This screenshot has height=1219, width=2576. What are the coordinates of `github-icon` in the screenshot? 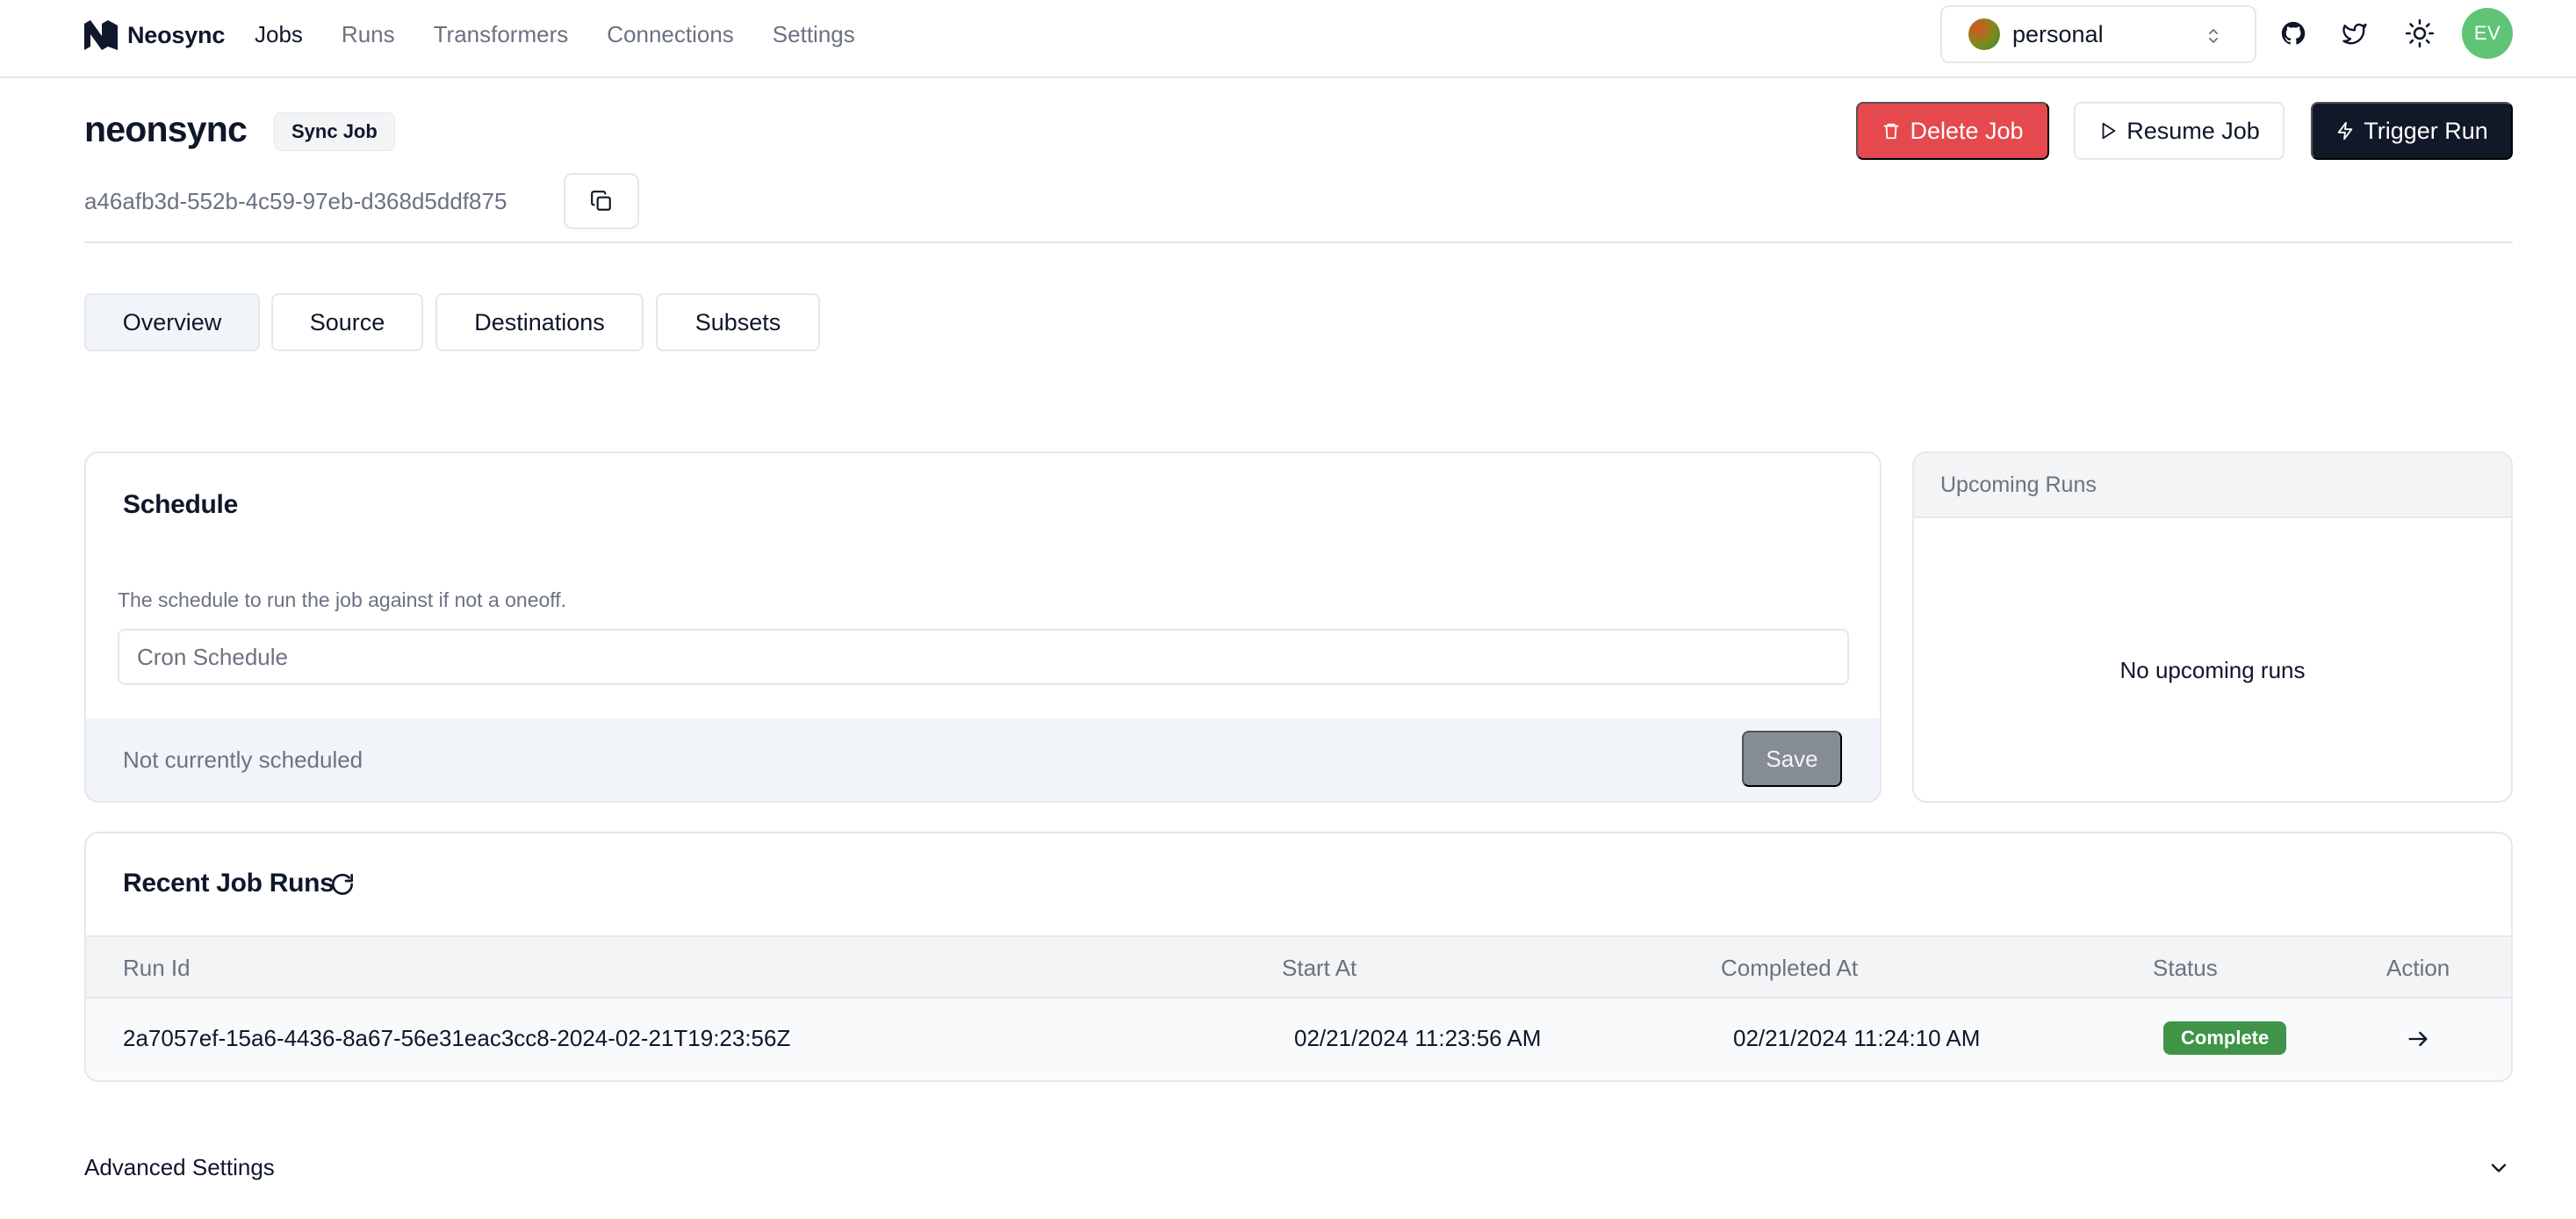 It's located at (2293, 33).